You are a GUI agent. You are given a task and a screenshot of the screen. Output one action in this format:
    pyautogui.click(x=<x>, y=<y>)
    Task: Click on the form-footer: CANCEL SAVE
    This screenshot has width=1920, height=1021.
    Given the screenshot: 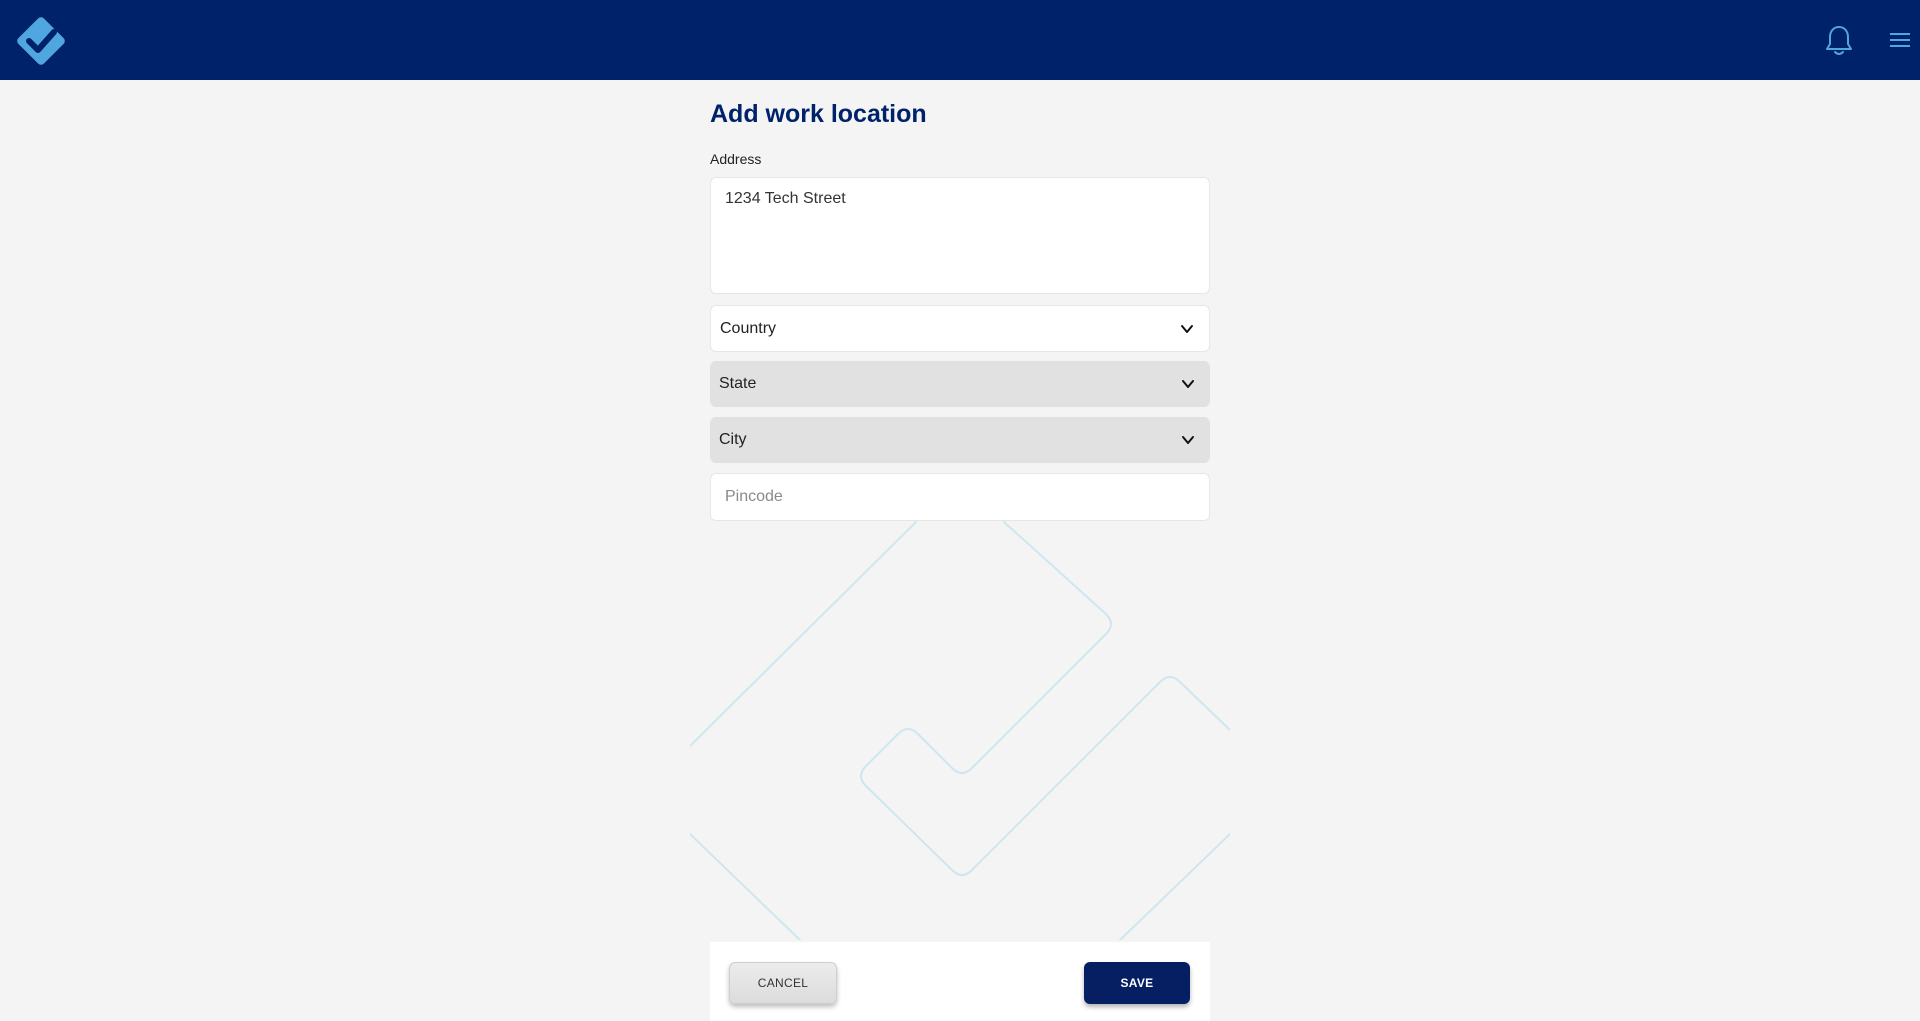 What is the action you would take?
    pyautogui.click(x=960, y=981)
    